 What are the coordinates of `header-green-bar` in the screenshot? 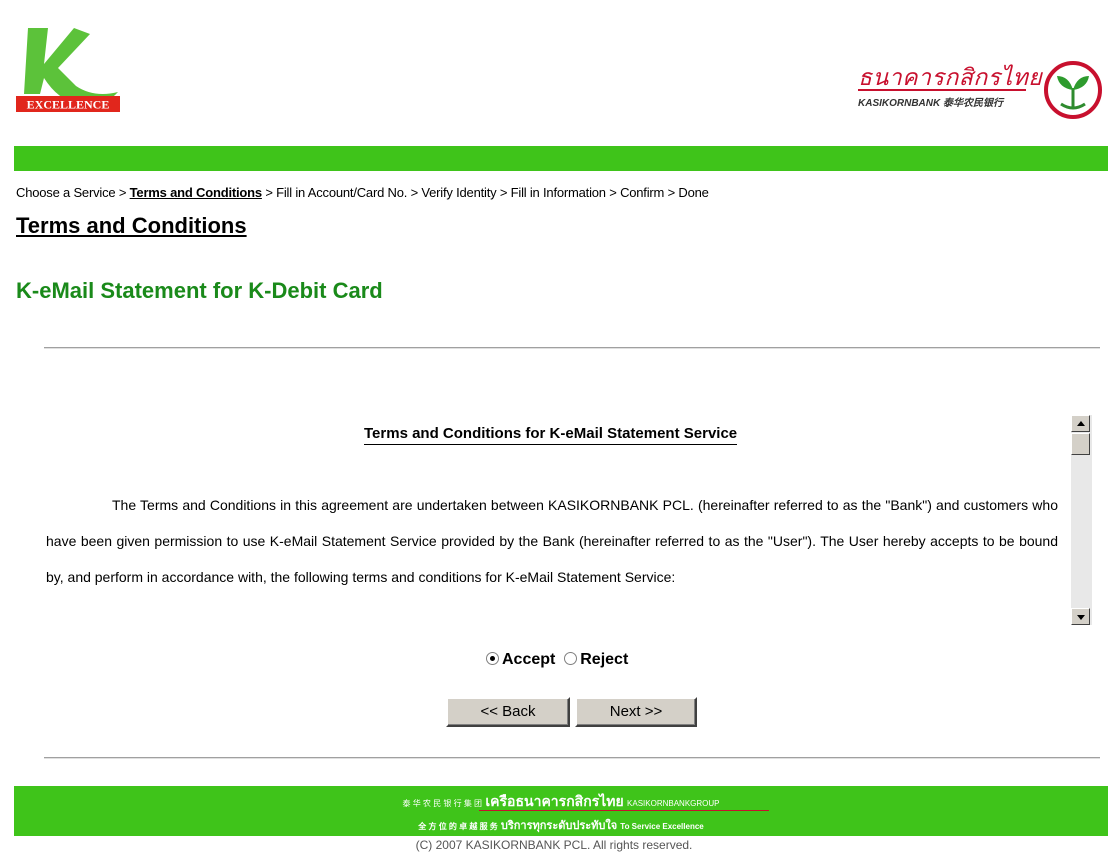 It's located at (561, 158).